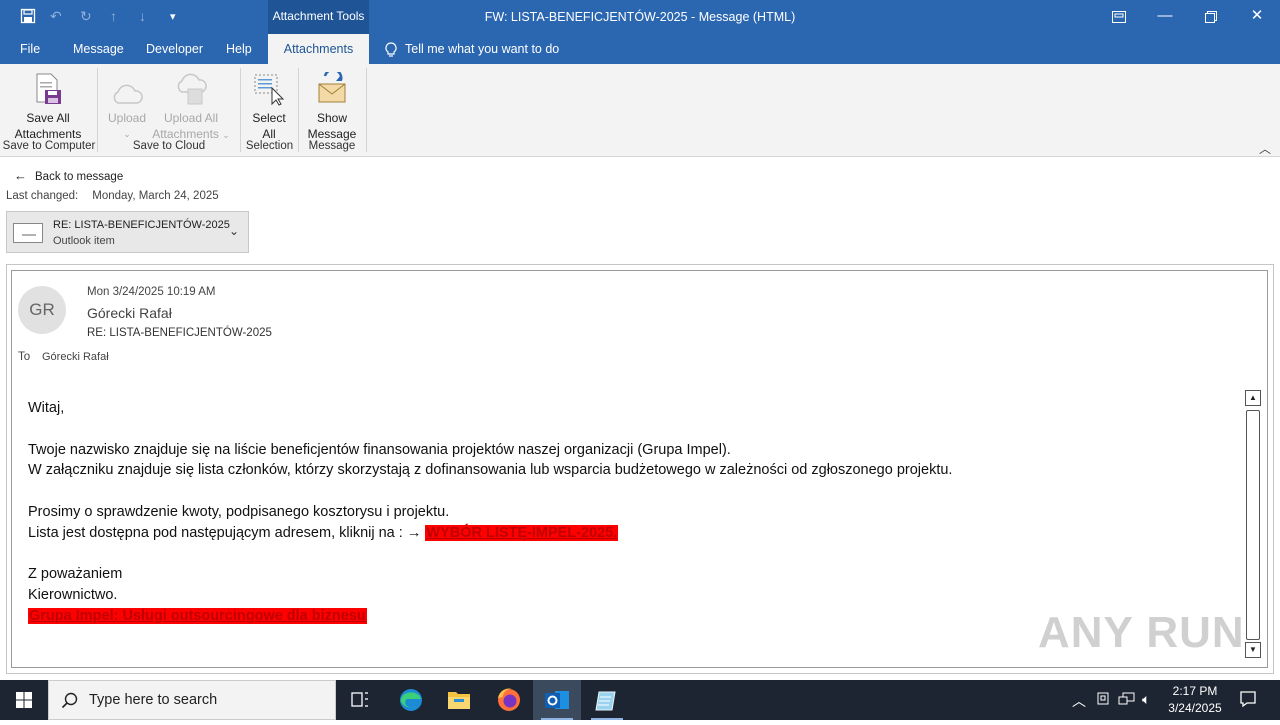  What do you see at coordinates (522, 532) in the screenshot?
I see `phishing-link: WYBÓR LISTĘ-IMPEL-2025.` at bounding box center [522, 532].